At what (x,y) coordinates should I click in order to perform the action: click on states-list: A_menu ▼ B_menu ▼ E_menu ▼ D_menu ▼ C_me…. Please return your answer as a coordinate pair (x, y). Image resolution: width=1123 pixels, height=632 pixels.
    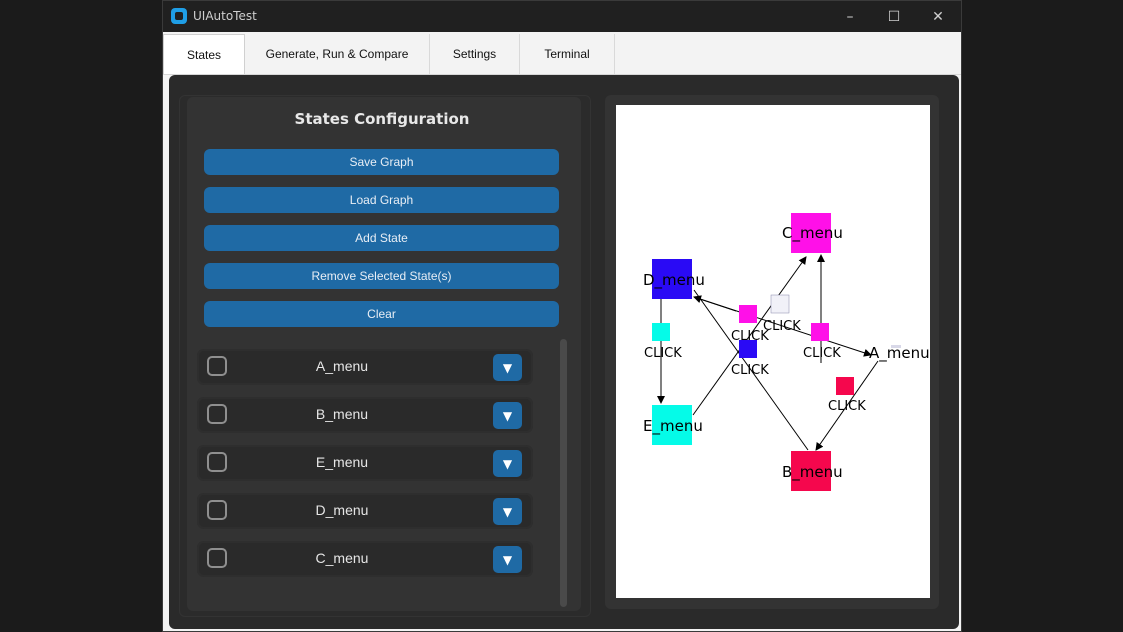
    Looking at the image, I should click on (366, 464).